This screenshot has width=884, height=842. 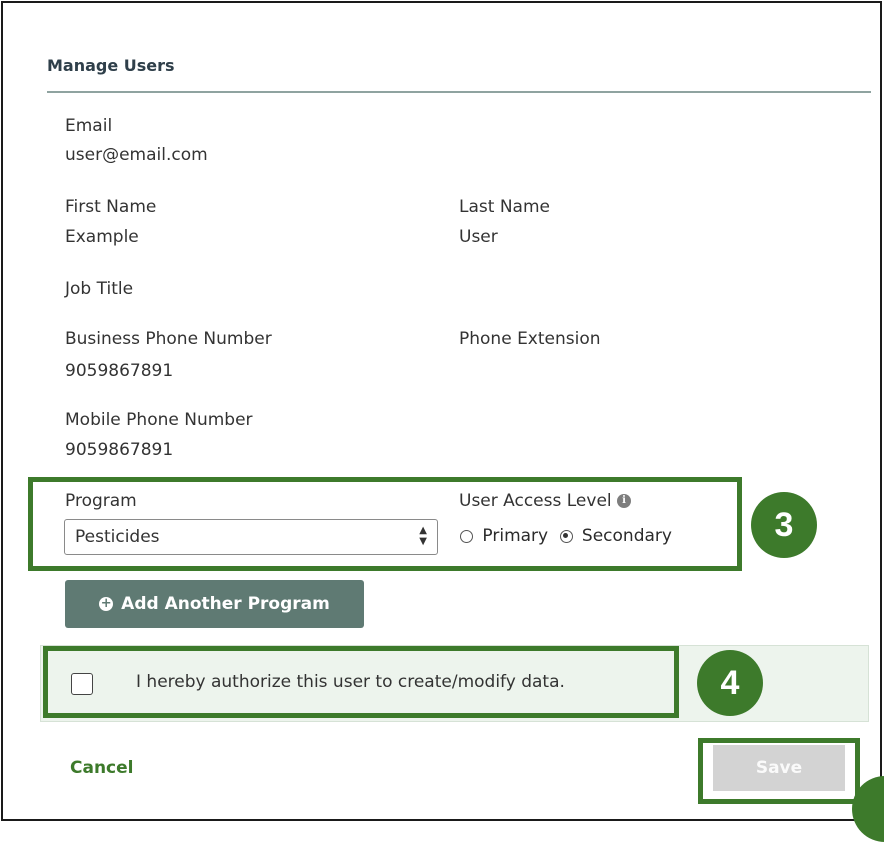 I want to click on cancel-link: Cancel, so click(x=101, y=768).